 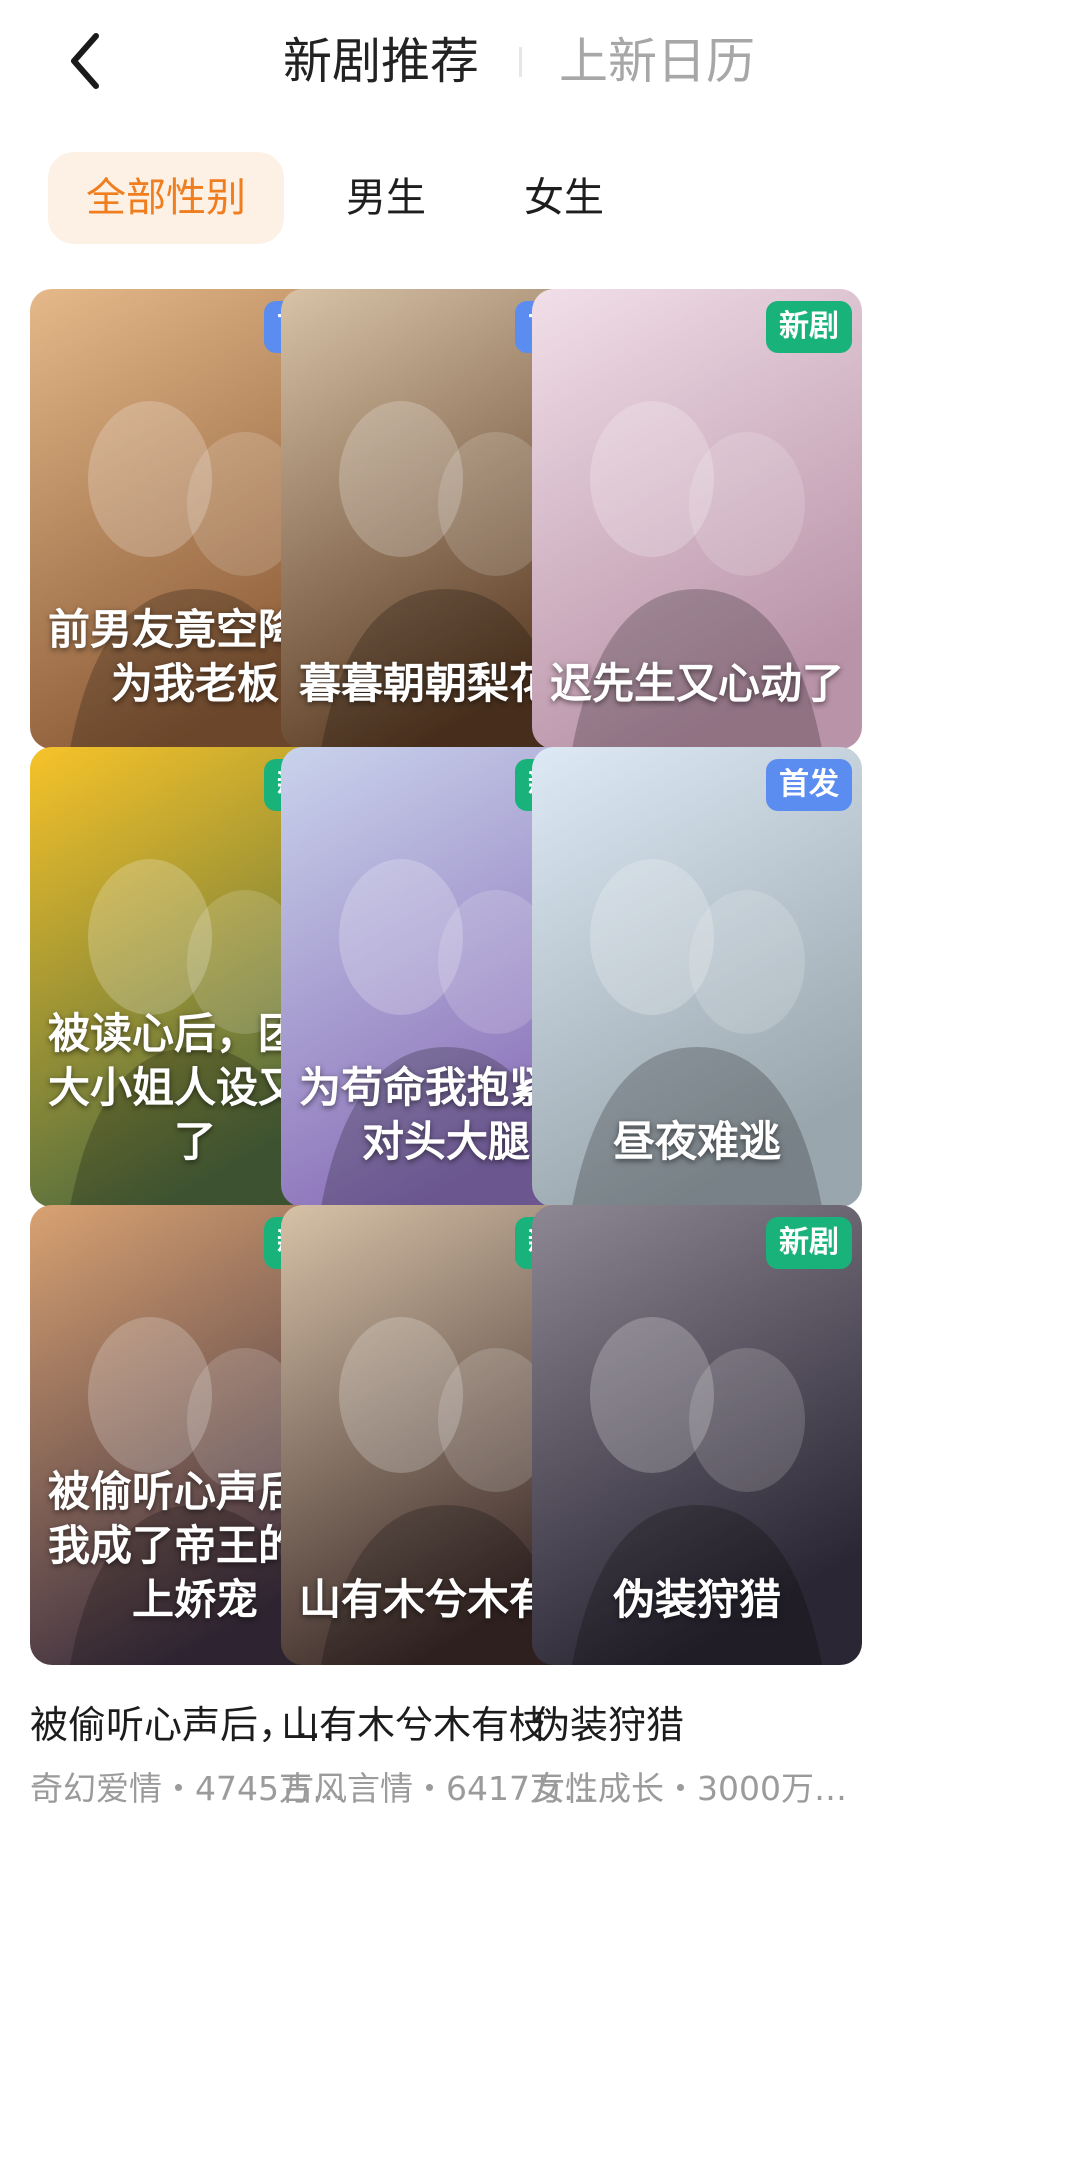 I want to click on poster-title-art: 昼夜难逃, so click(x=696, y=1141).